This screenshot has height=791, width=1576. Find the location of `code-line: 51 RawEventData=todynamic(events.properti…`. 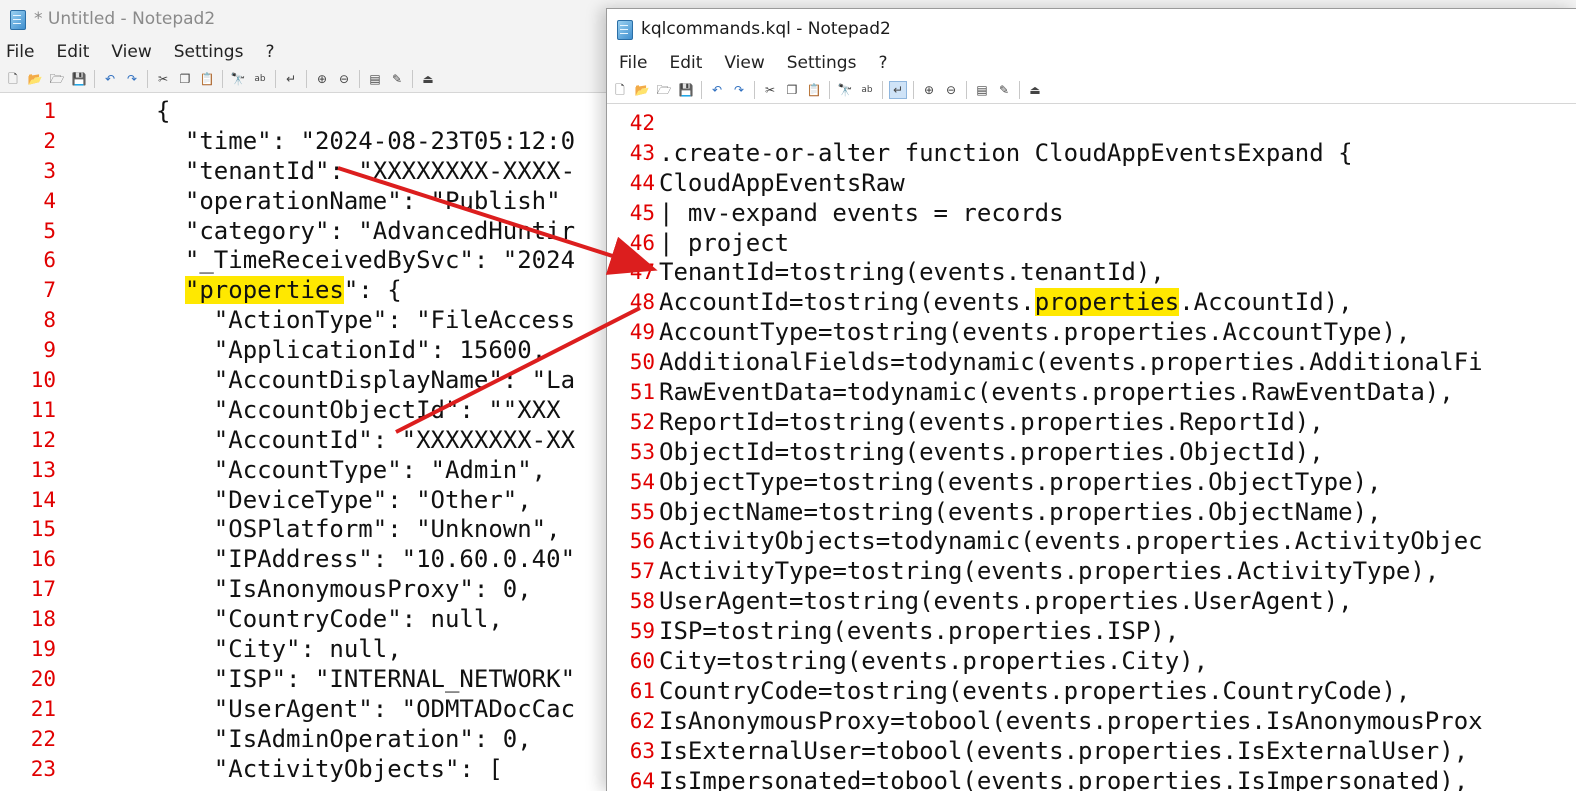

code-line: 51 RawEventData=todynamic(events.properti… is located at coordinates (1091, 393).